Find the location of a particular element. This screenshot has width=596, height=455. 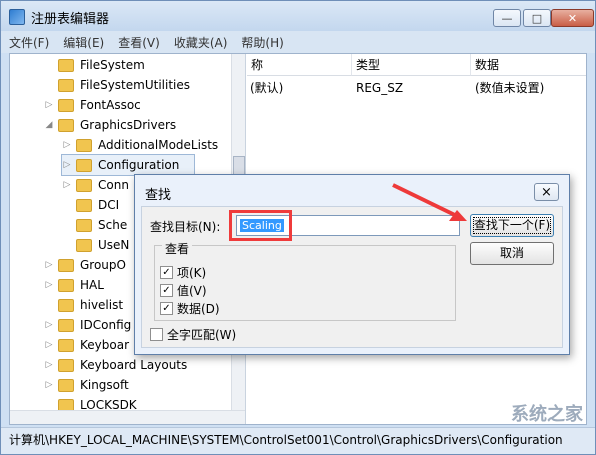

tree-item-keyboard-layouts: ▷ Keyboard Layouts is located at coordinates (116, 365).